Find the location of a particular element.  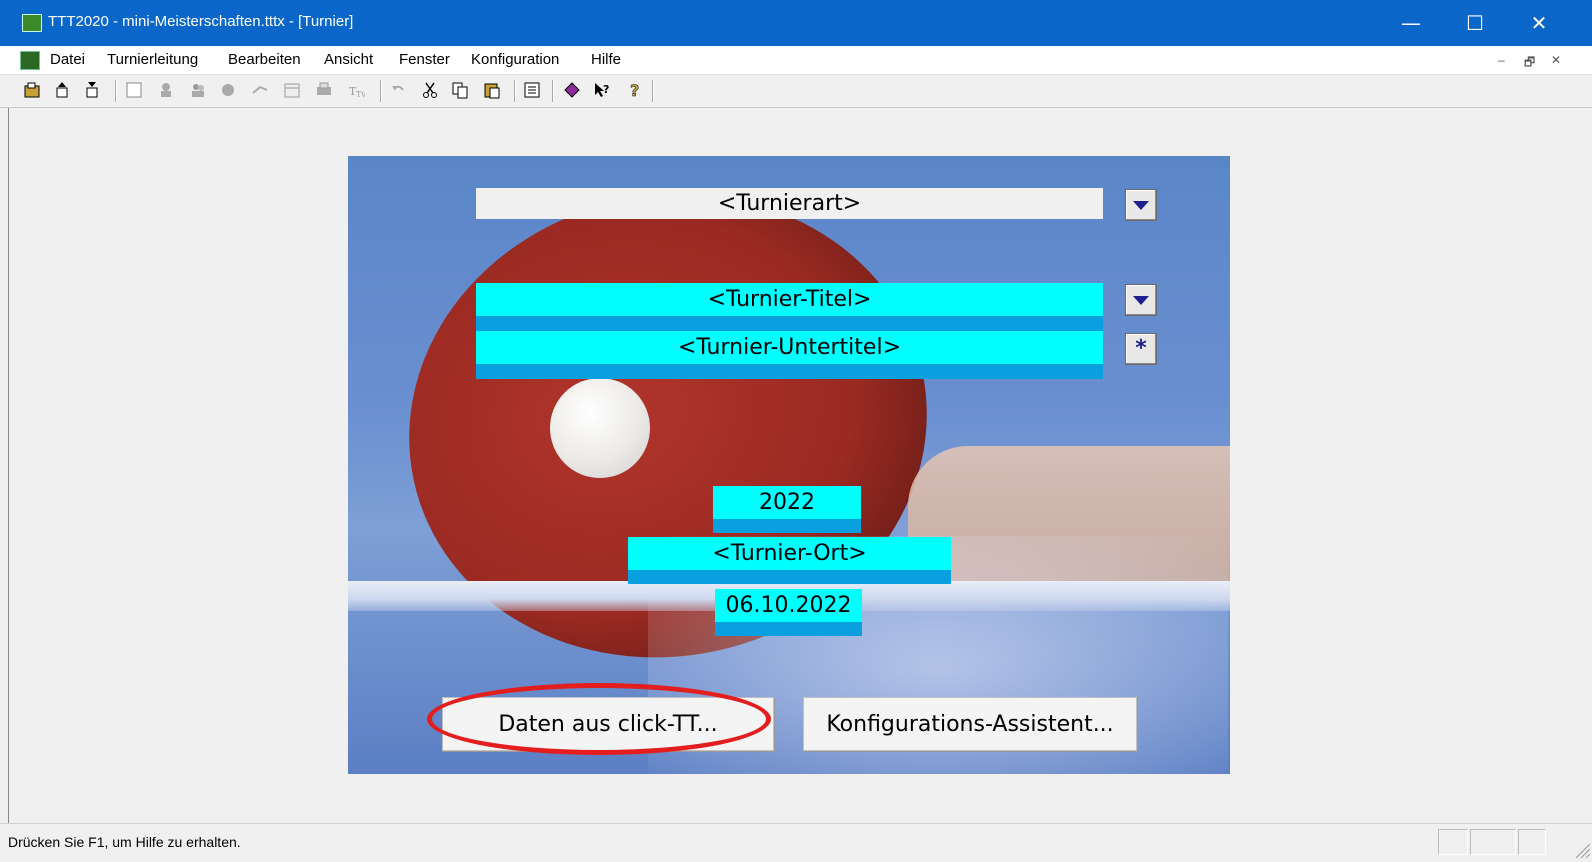

turnier-titel-dropdown-button is located at coordinates (1141, 300).